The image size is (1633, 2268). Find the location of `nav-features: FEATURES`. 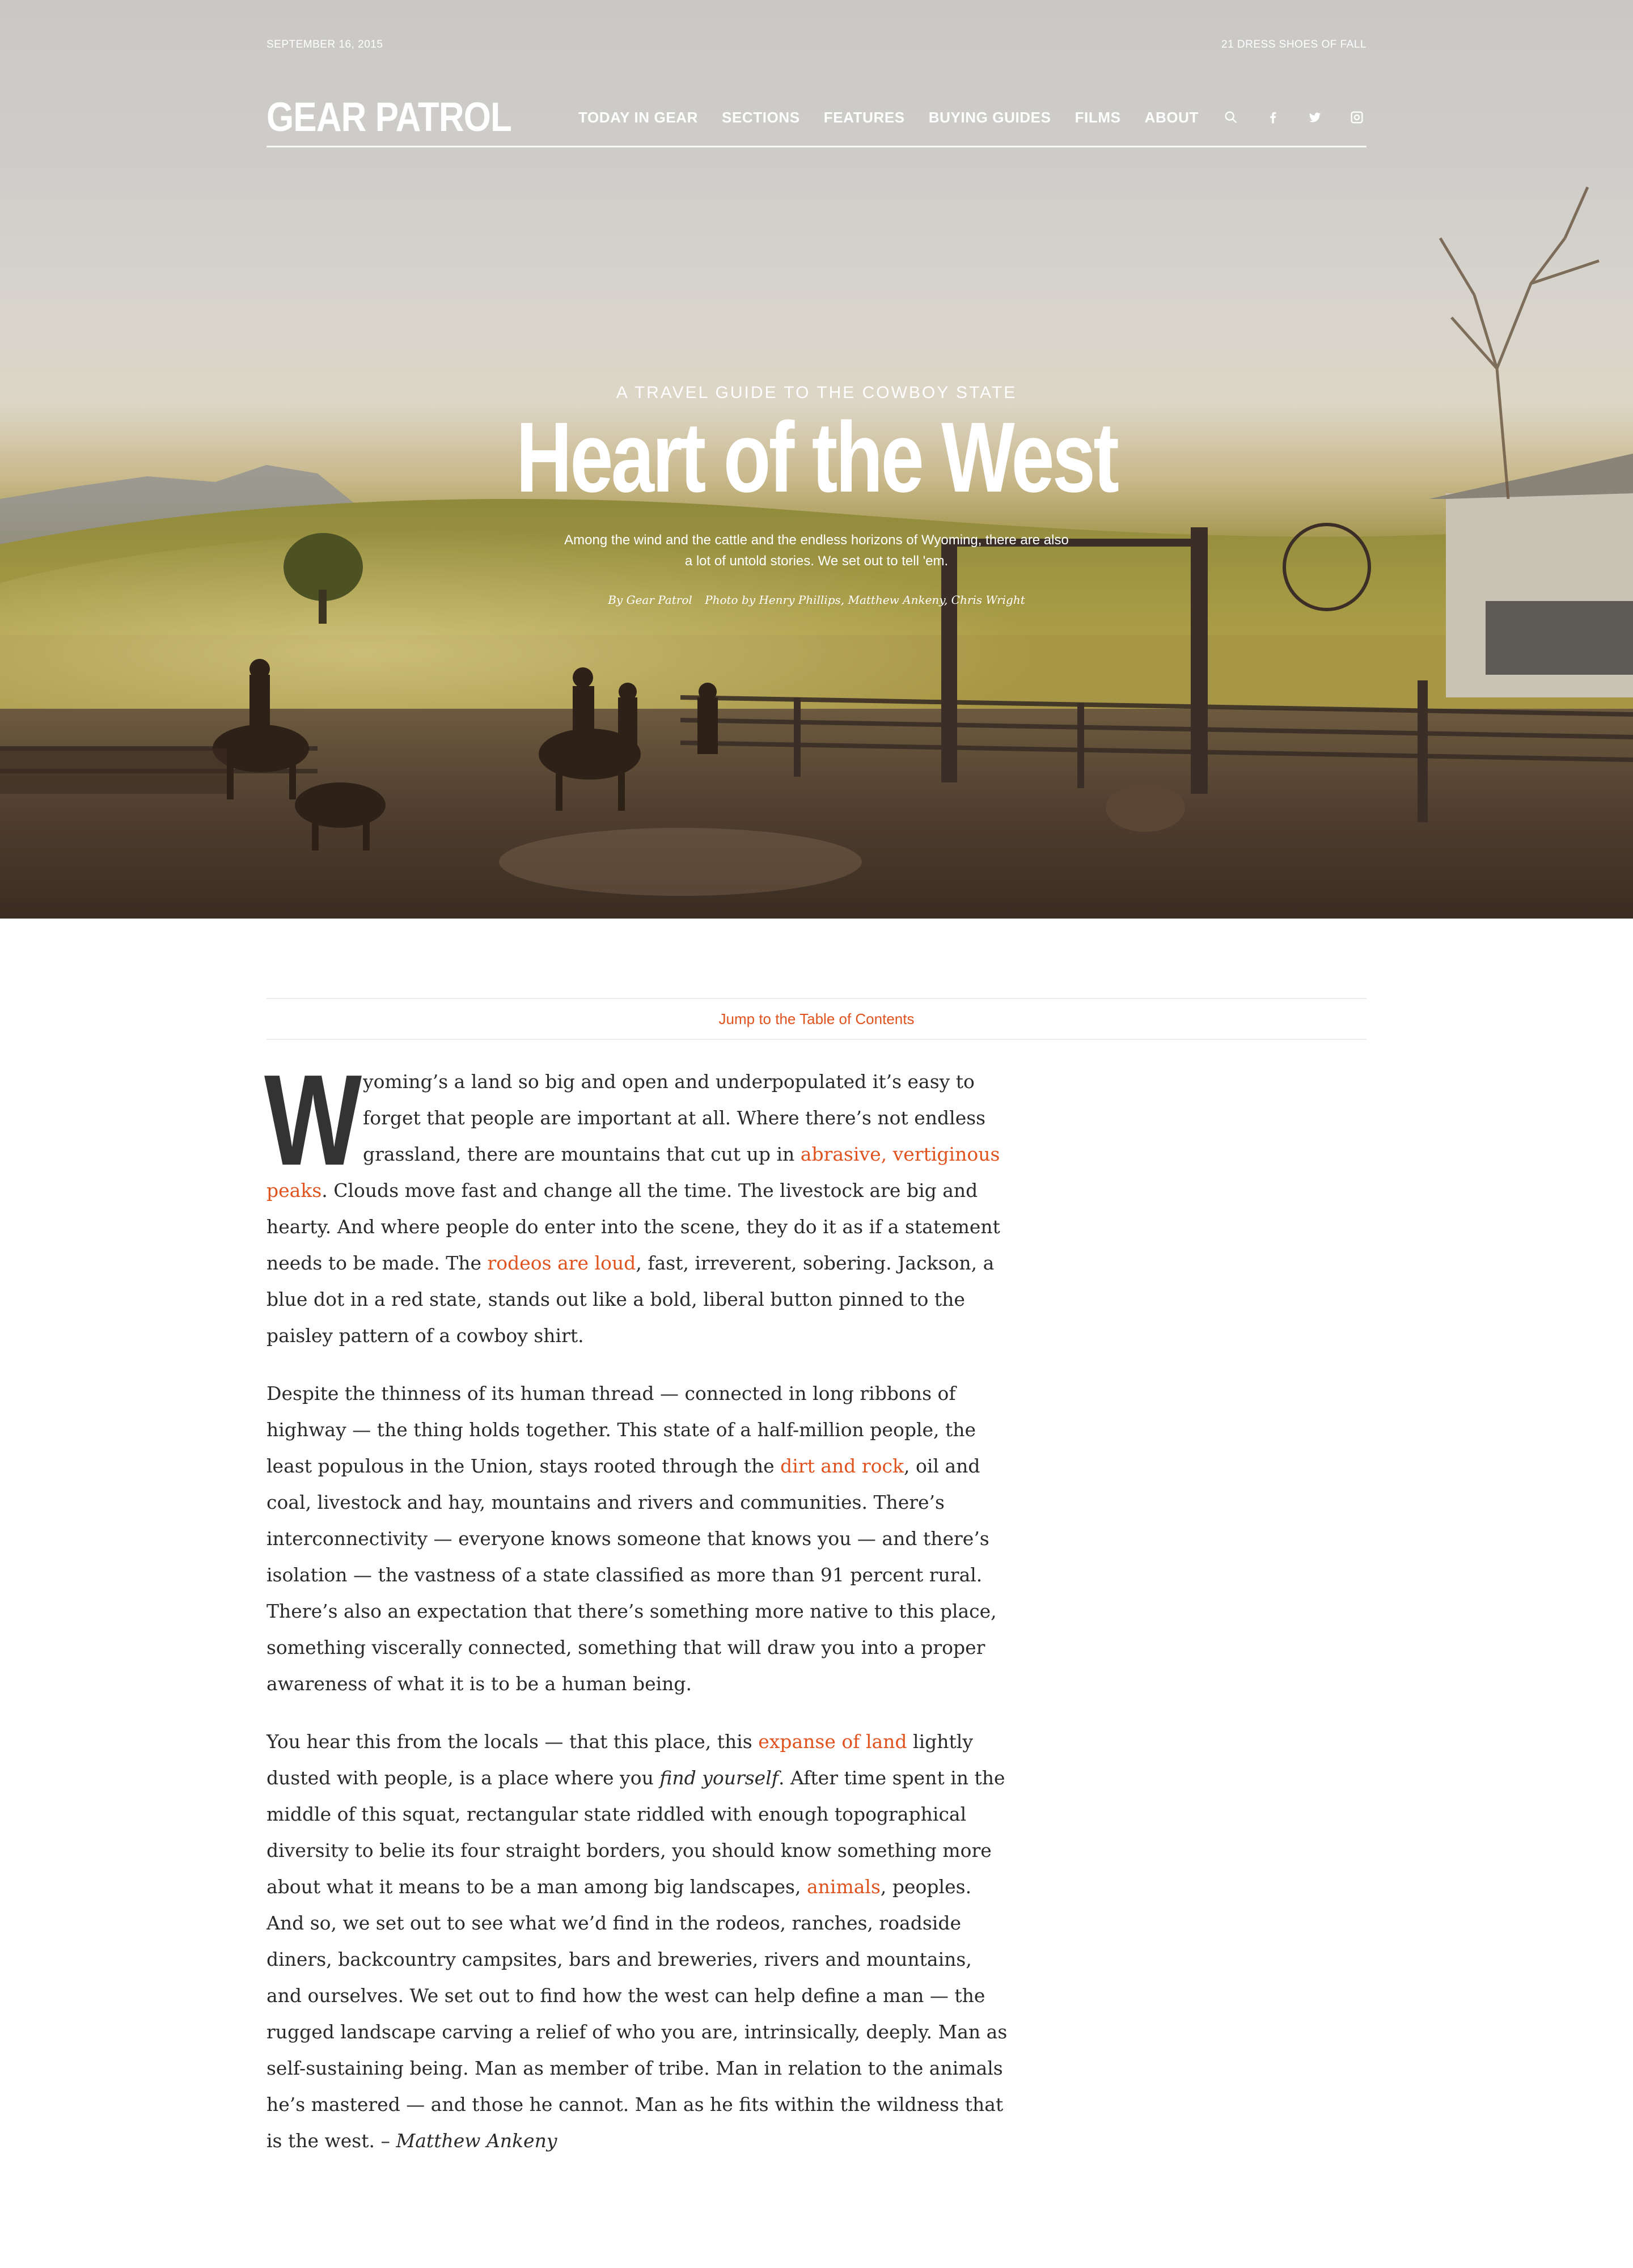

nav-features: FEATURES is located at coordinates (864, 117).